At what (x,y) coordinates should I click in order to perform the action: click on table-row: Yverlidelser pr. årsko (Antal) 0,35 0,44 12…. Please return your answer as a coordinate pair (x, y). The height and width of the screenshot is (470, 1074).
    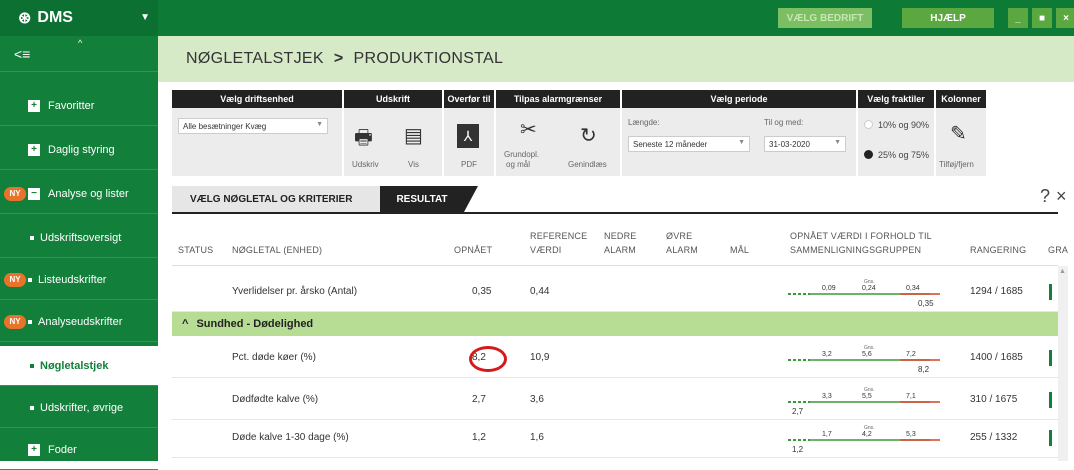
    Looking at the image, I should click on (615, 292).